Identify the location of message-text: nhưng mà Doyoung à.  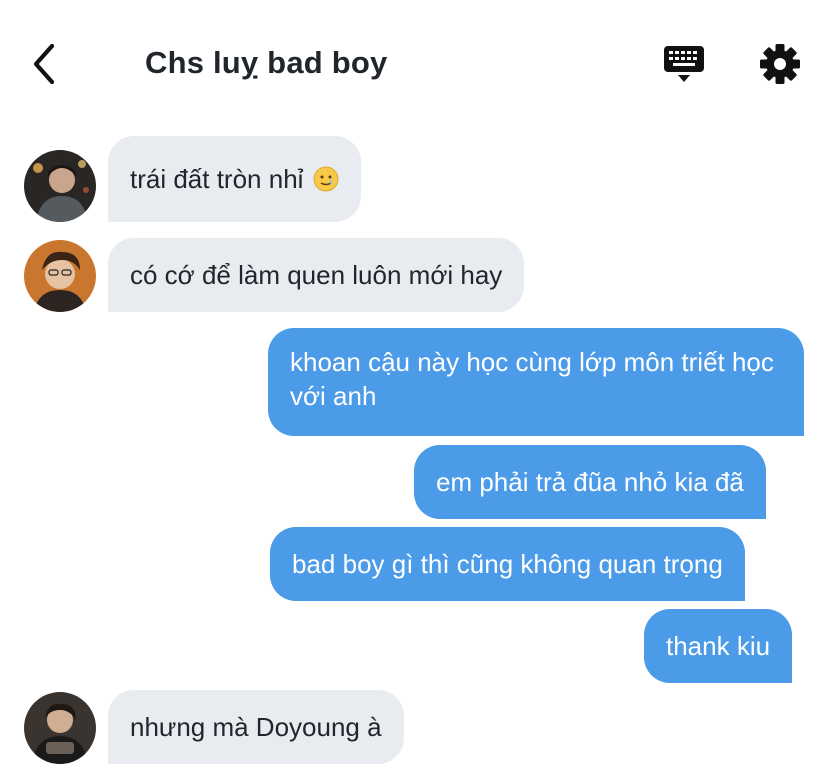
(256, 727).